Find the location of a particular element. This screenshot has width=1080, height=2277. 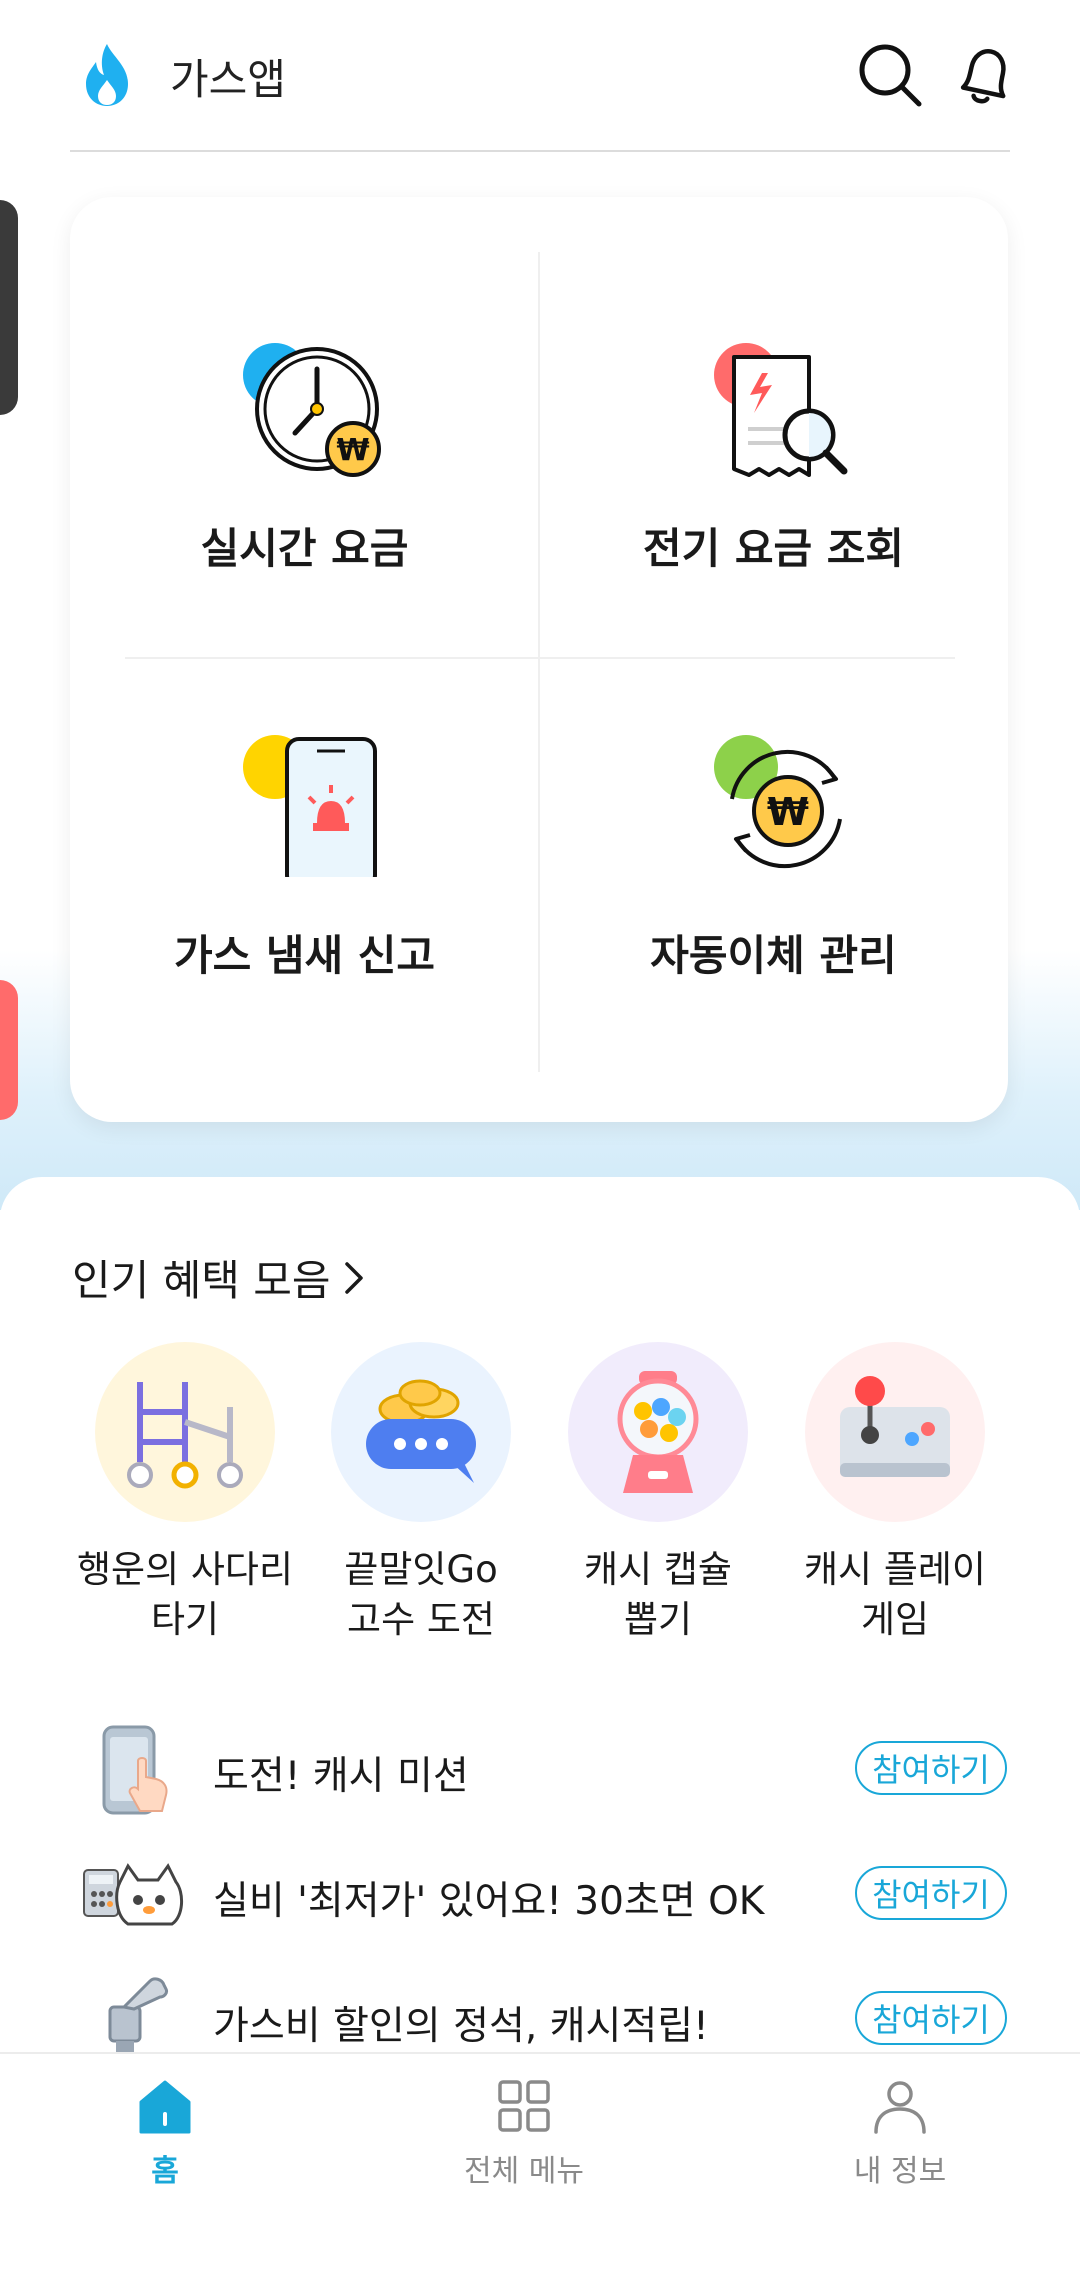

promo-label-line: 타기 is located at coordinates (185, 1619).